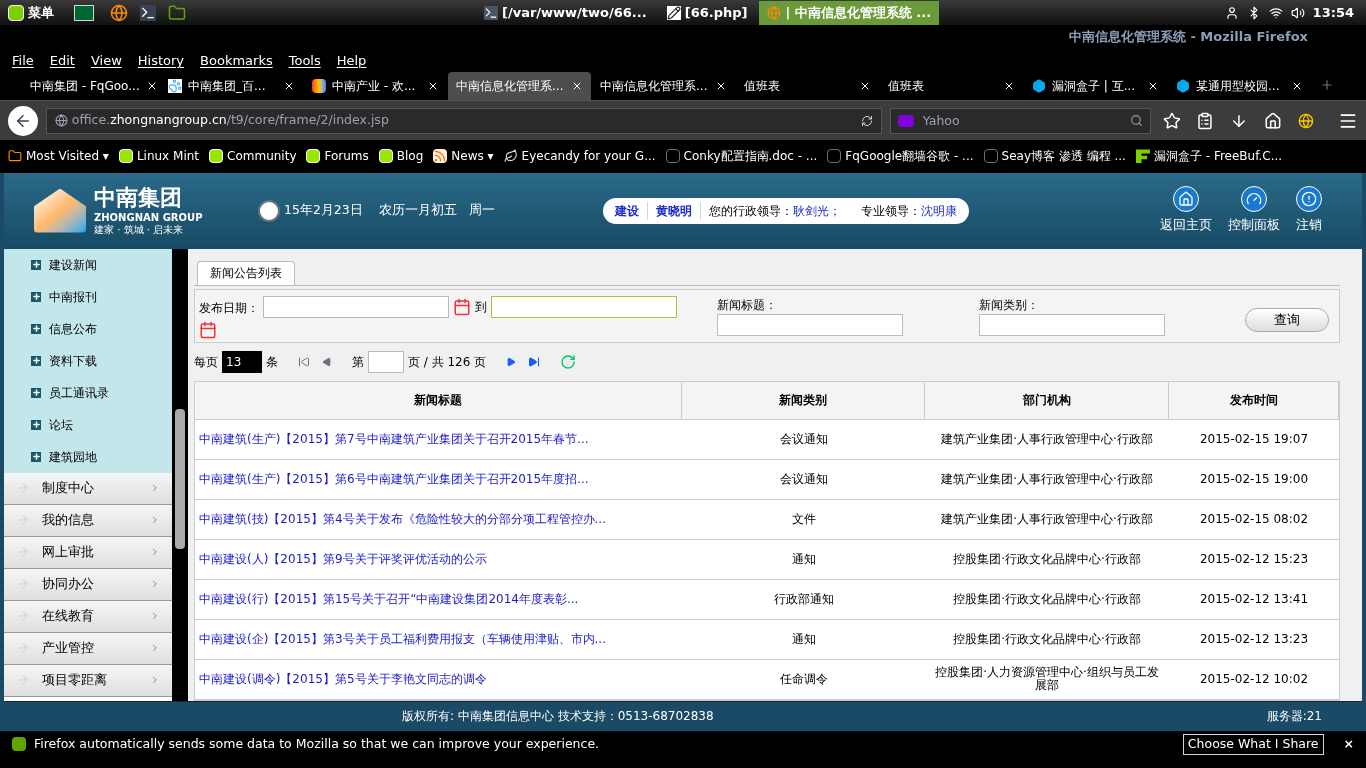  What do you see at coordinates (351, 61) in the screenshot?
I see `menu-item: Help` at bounding box center [351, 61].